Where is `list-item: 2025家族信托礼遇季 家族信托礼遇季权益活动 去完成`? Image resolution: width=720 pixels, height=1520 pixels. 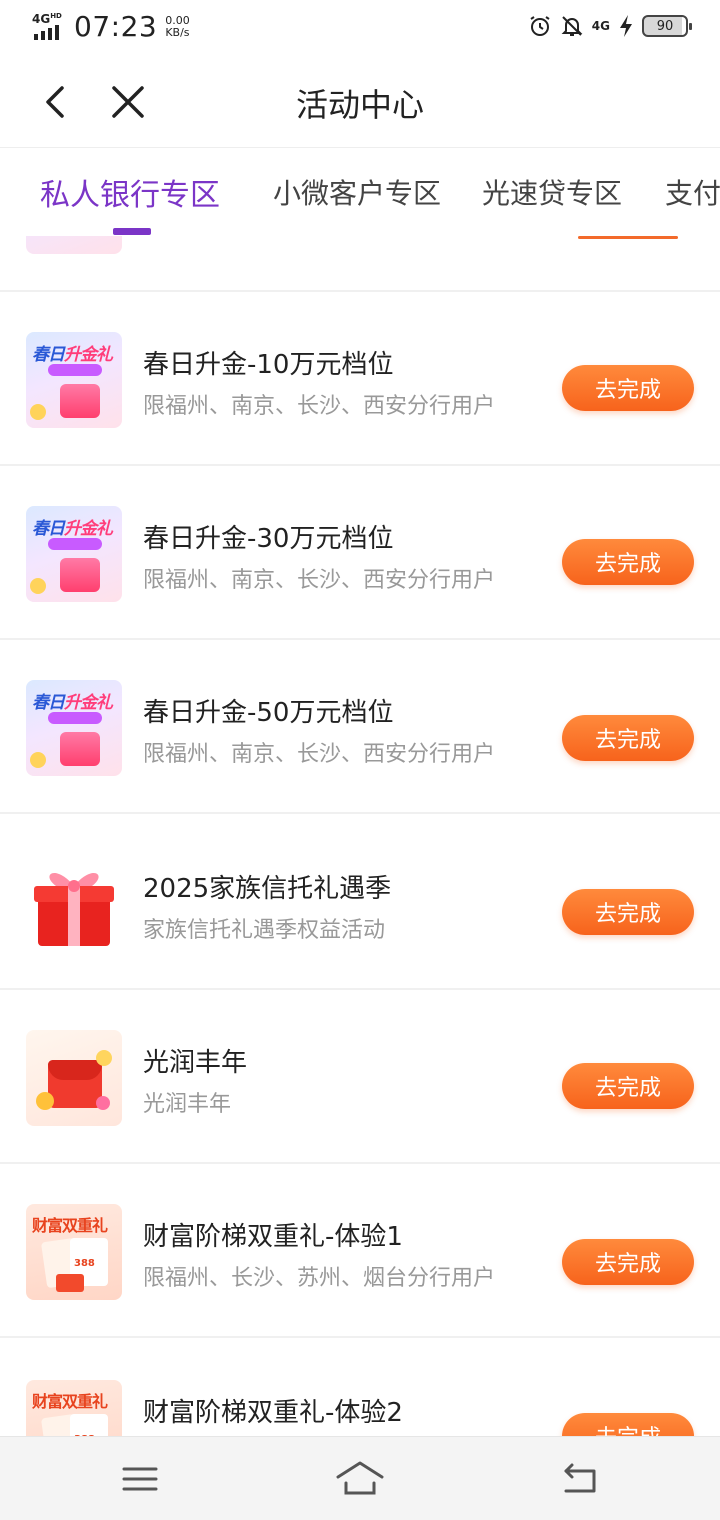 list-item: 2025家族信托礼遇季 家族信托礼遇季权益活动 去完成 is located at coordinates (360, 903).